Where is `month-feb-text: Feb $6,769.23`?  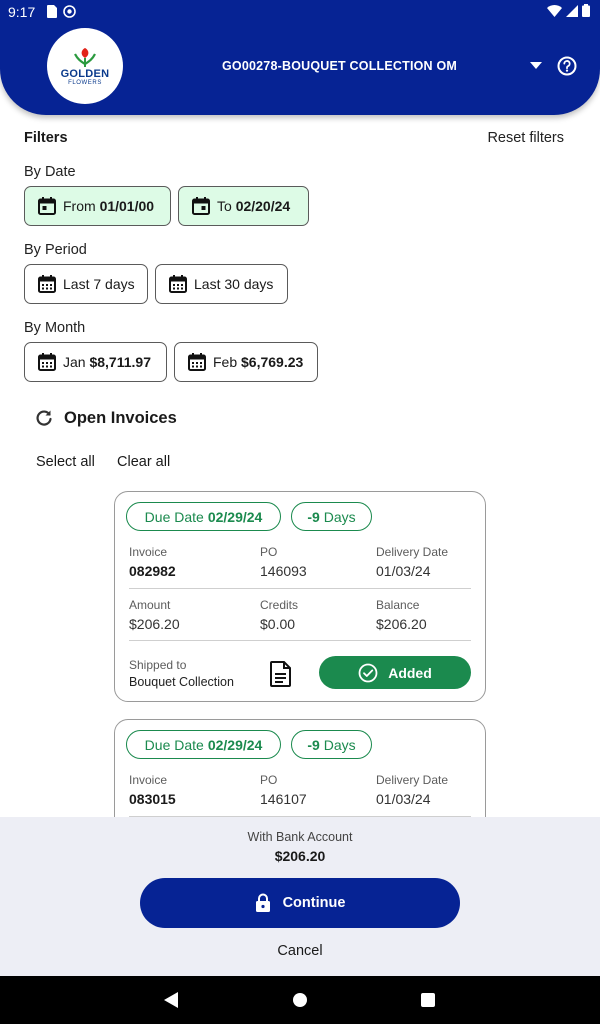
month-feb-text: Feb $6,769.23 is located at coordinates (258, 362).